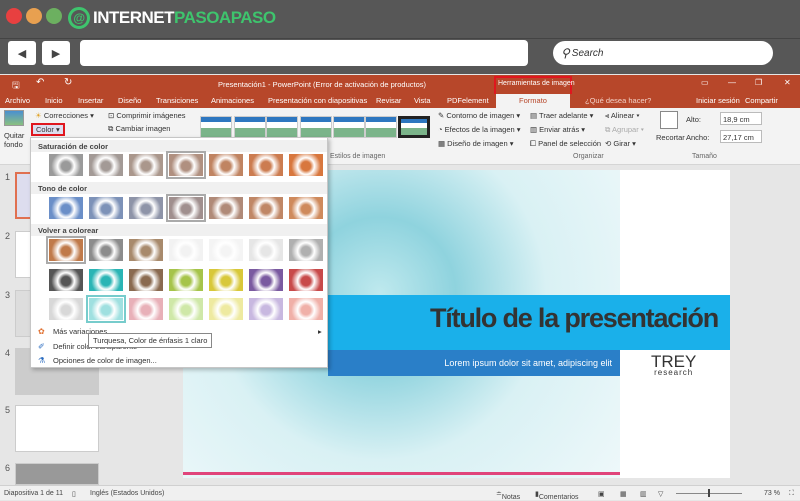  Describe the element at coordinates (139, 129) in the screenshot. I see `change-picture-button: ⧉ Cambiar imagen` at that location.